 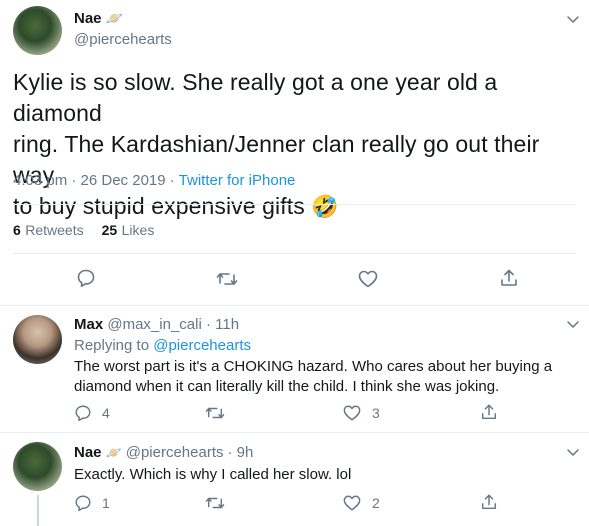 What do you see at coordinates (376, 503) in the screenshot?
I see `like-count: 2` at bounding box center [376, 503].